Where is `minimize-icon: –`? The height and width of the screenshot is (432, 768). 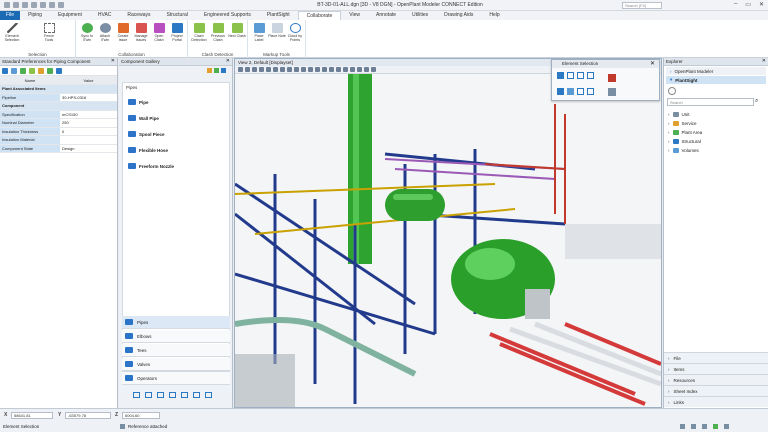
minimize-icon: – is located at coordinates (735, 4).